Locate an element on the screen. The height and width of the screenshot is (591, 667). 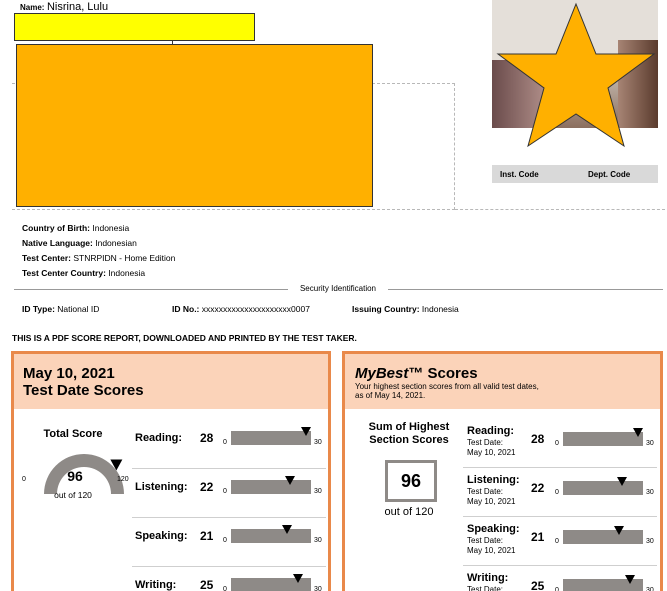
panel-title: MyBest™ Scores is located at coordinates (416, 373).